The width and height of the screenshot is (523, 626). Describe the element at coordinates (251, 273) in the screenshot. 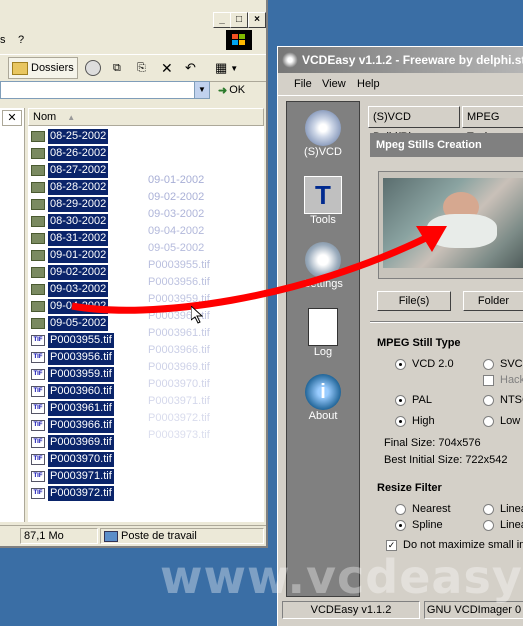

I see `drag-arrow-line` at that location.